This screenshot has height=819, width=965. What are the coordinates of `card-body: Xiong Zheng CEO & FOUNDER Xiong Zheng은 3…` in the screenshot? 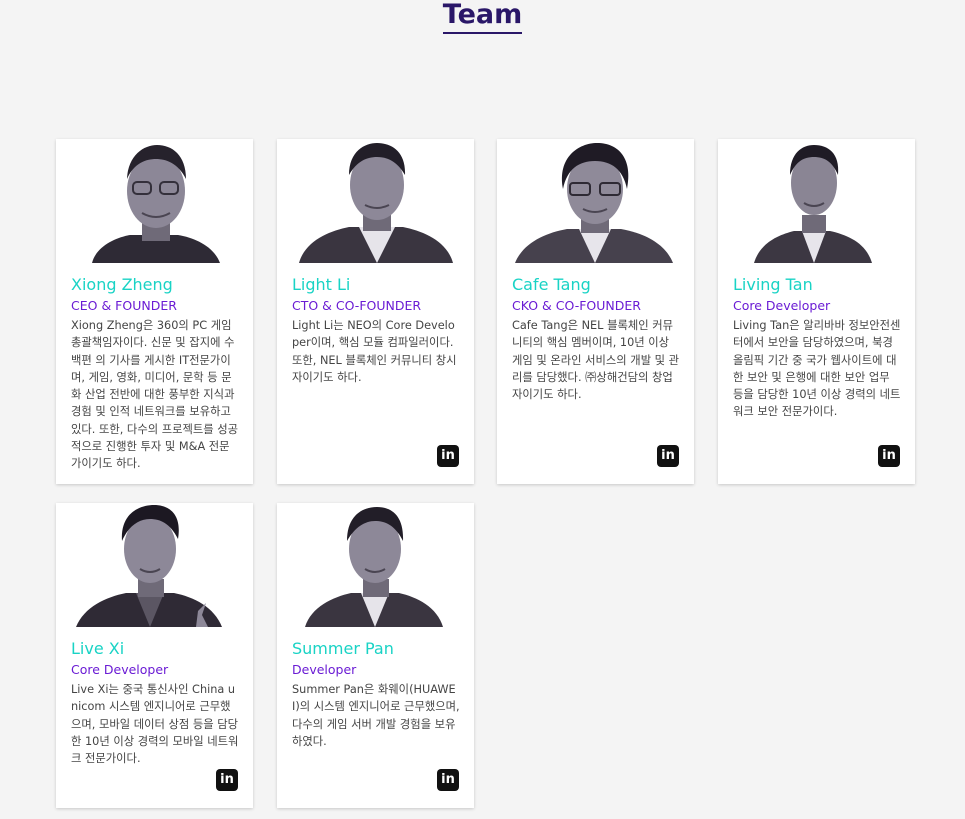 It's located at (154, 368).